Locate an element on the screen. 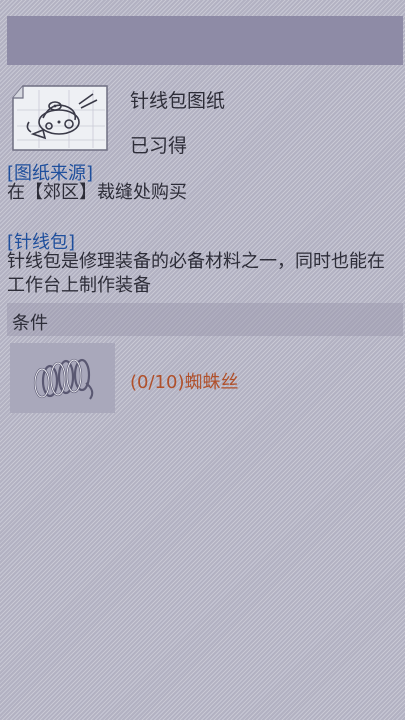  description-text: 针线包是修理装备的必备材料之一，同时也能在工作台上制作装备 is located at coordinates (196, 273).